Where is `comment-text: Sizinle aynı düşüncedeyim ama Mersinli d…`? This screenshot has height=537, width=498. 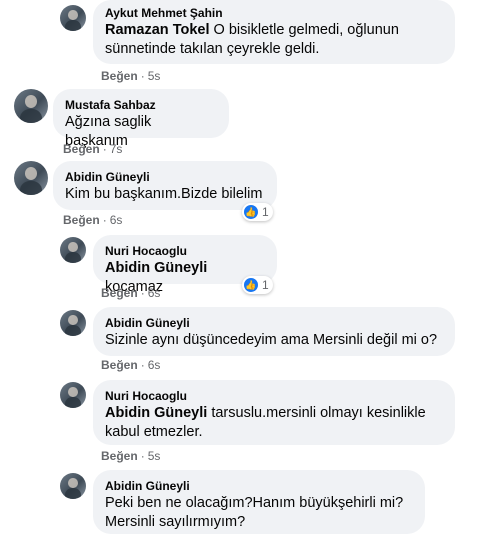 comment-text: Sizinle aynı düşüncedeyim ama Mersinli d… is located at coordinates (271, 340).